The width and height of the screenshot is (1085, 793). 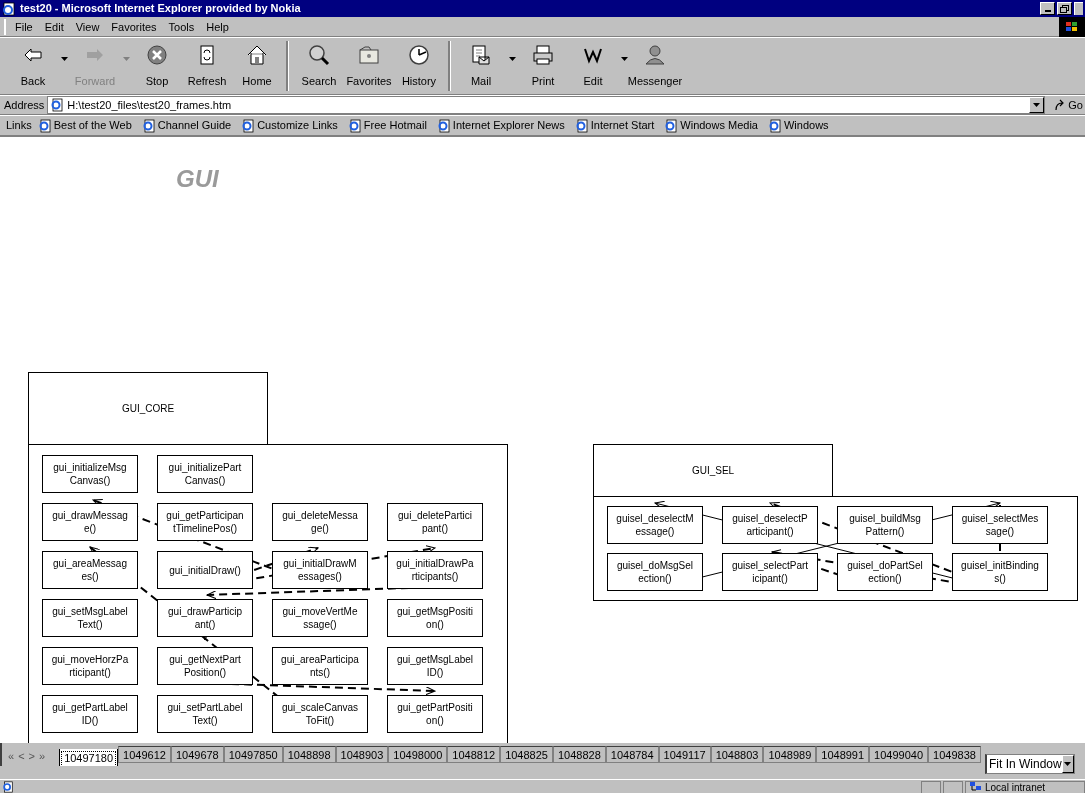 I want to click on tab-scroll-button: <, so click(x=21, y=756).